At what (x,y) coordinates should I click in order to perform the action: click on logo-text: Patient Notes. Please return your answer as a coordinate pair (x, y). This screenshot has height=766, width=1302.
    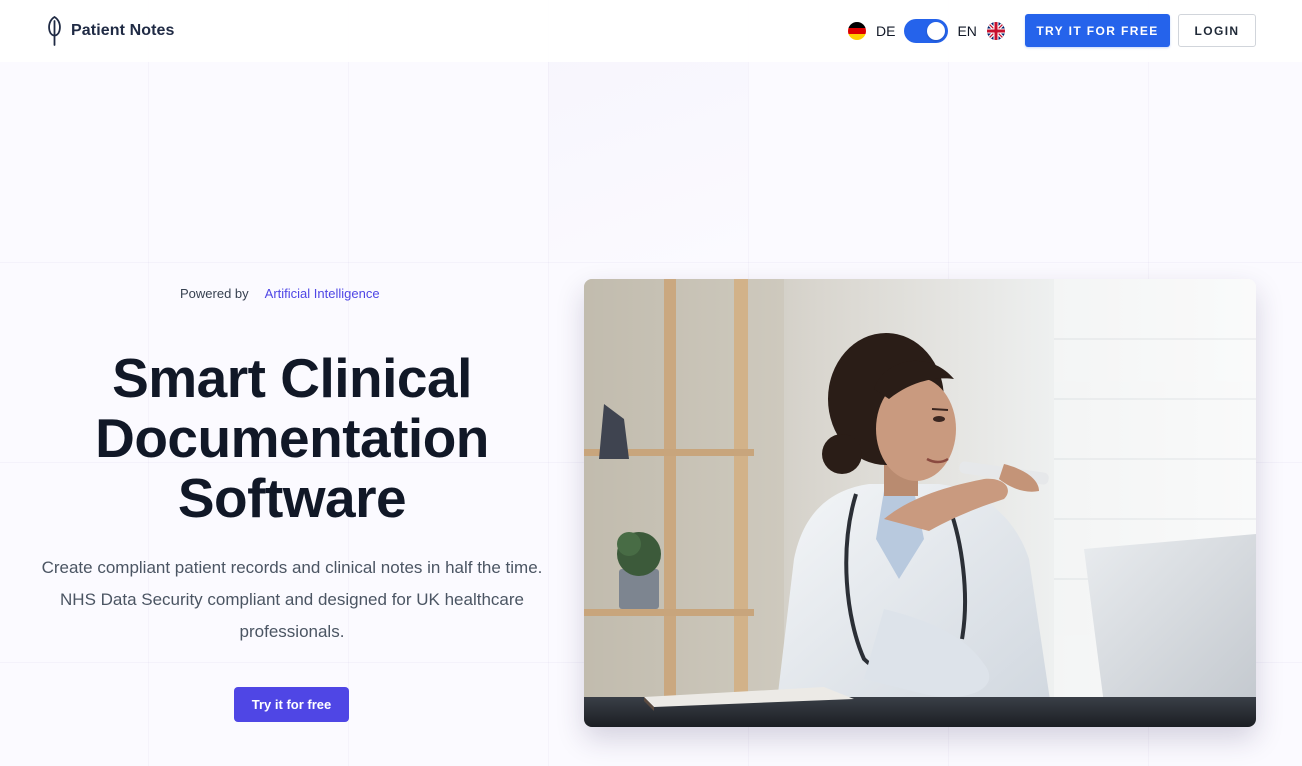
    Looking at the image, I should click on (123, 30).